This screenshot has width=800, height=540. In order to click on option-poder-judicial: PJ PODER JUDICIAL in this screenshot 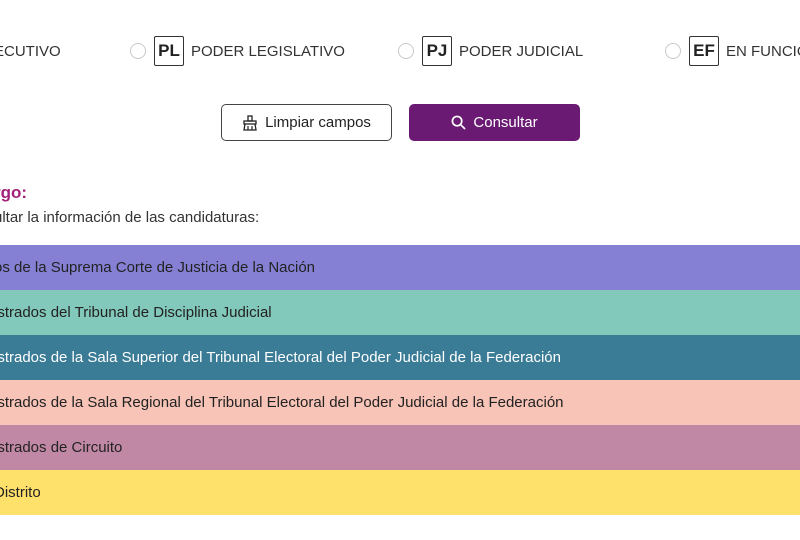, I will do `click(490, 51)`.